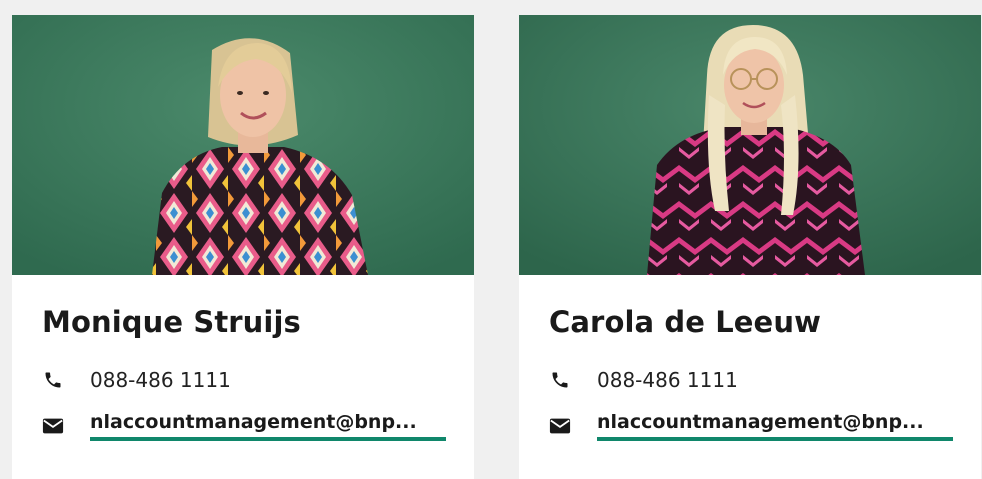  What do you see at coordinates (171, 322) in the screenshot?
I see `contact-name: Monique Struijs` at bounding box center [171, 322].